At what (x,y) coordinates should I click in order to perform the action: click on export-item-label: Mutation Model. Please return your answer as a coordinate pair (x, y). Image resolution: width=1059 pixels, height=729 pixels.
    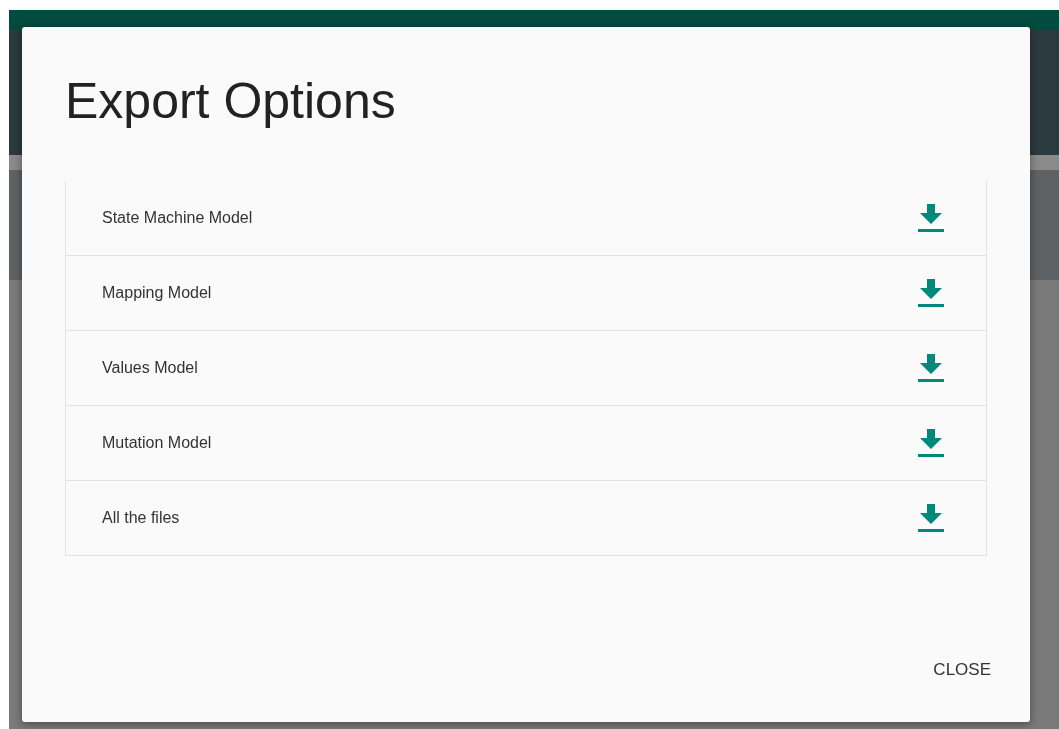
    Looking at the image, I should click on (157, 443).